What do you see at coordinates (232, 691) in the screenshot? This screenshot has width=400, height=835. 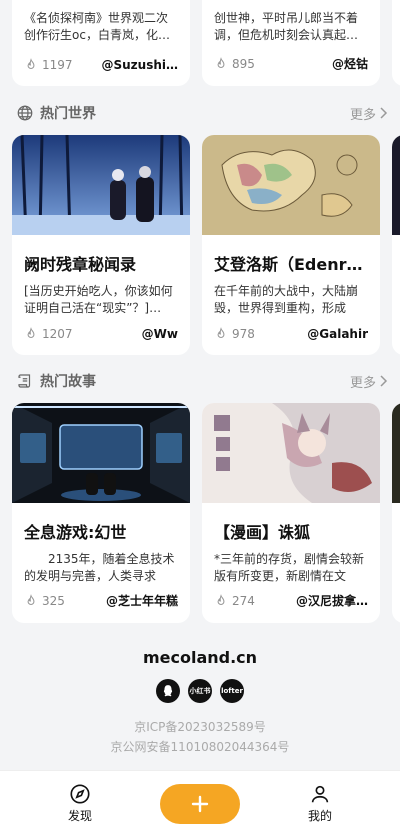 I see `lofter-icon: lofter` at bounding box center [232, 691].